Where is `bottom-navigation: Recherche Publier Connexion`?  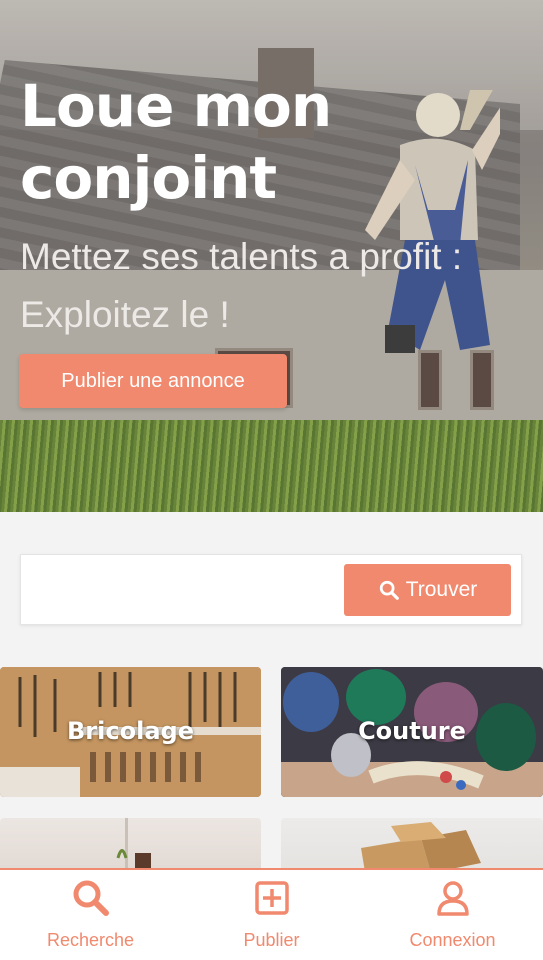
bottom-navigation: Recherche Publier Connexion is located at coordinates (271, 914).